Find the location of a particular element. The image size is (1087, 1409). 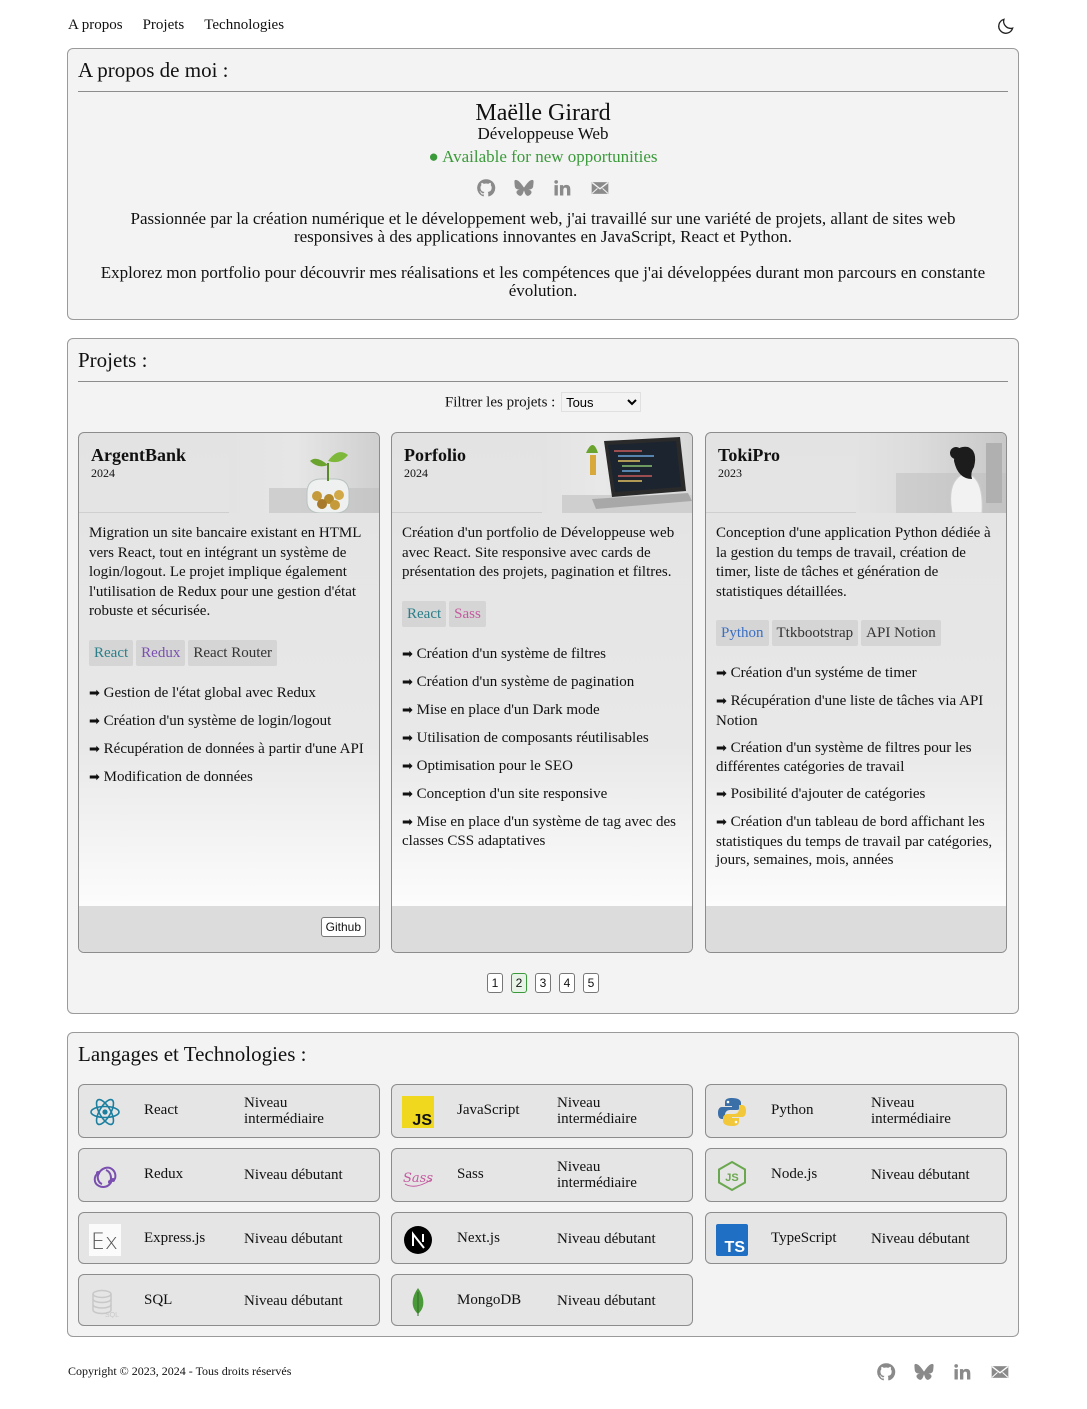

tag-react: React is located at coordinates (111, 652).